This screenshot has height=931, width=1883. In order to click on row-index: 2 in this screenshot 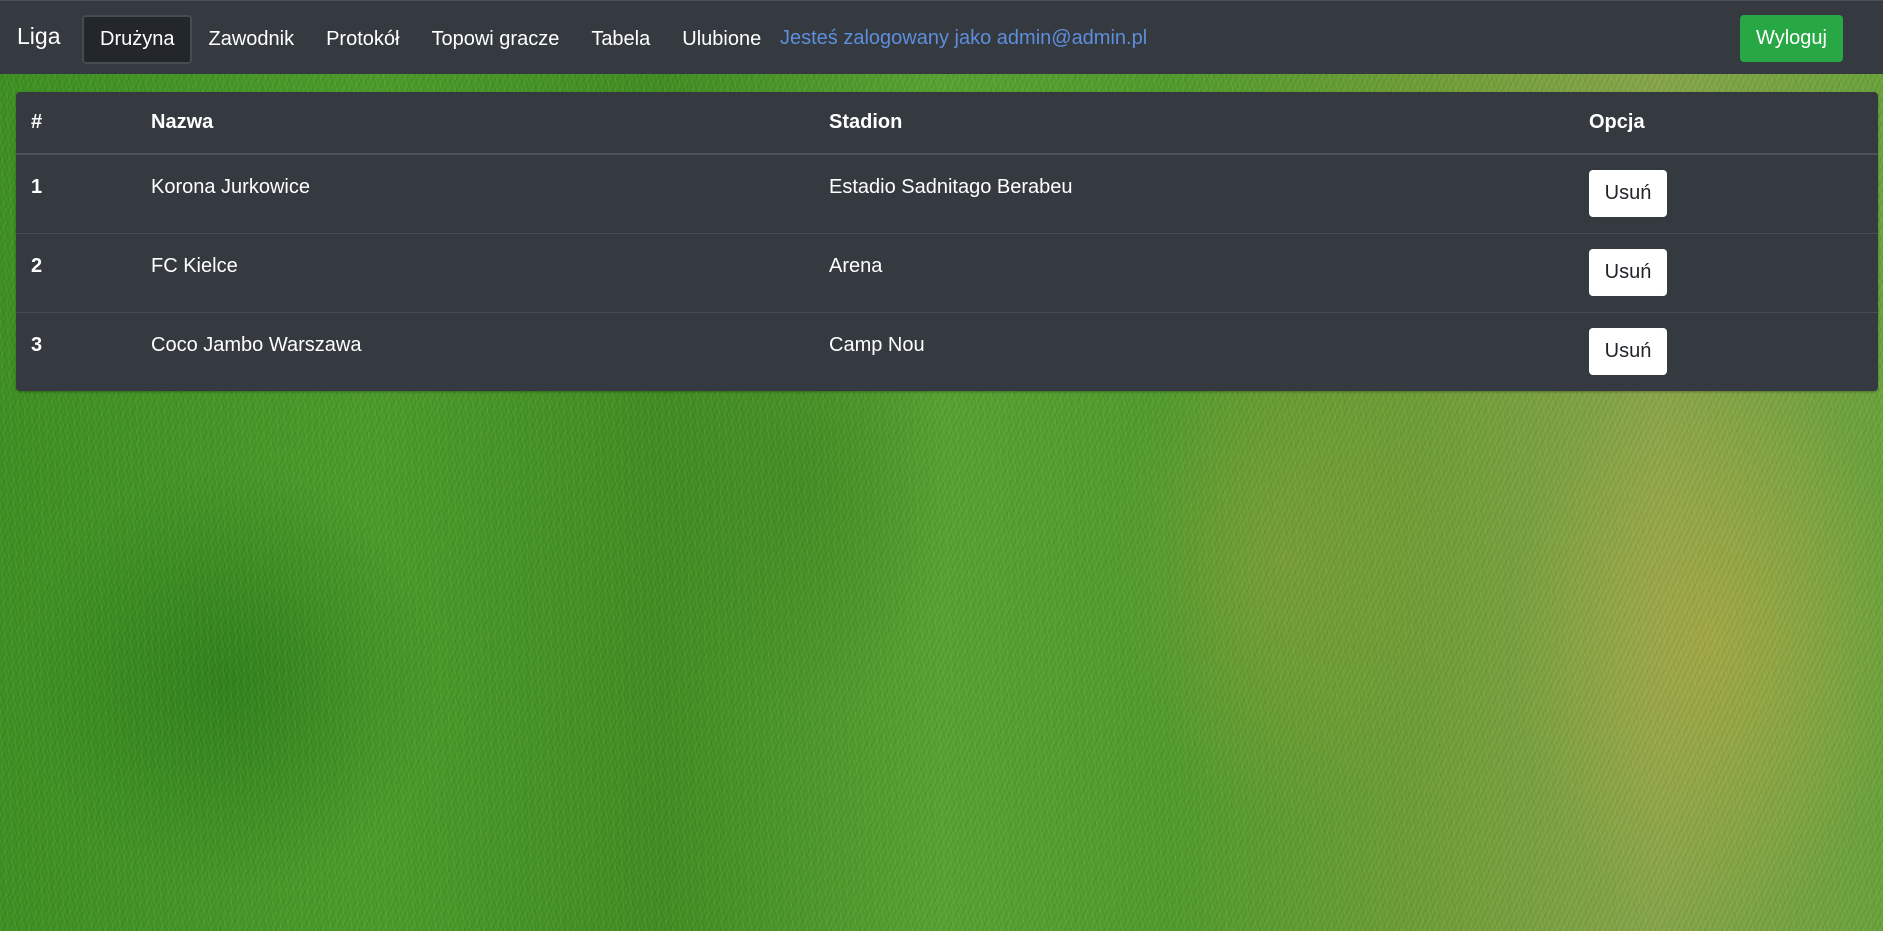, I will do `click(37, 265)`.